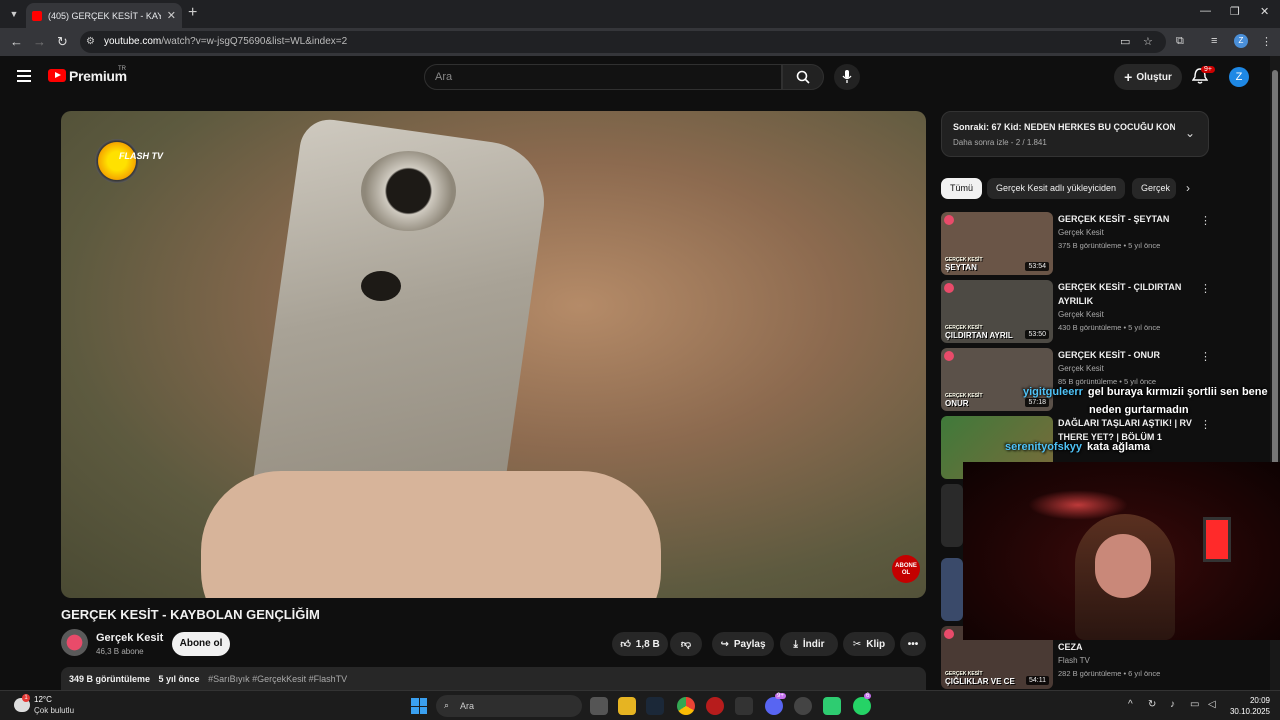  I want to click on thumbnail-caption: GERÇEK KESİT ÇIĞLIKLAR VE CE, so click(980, 678).